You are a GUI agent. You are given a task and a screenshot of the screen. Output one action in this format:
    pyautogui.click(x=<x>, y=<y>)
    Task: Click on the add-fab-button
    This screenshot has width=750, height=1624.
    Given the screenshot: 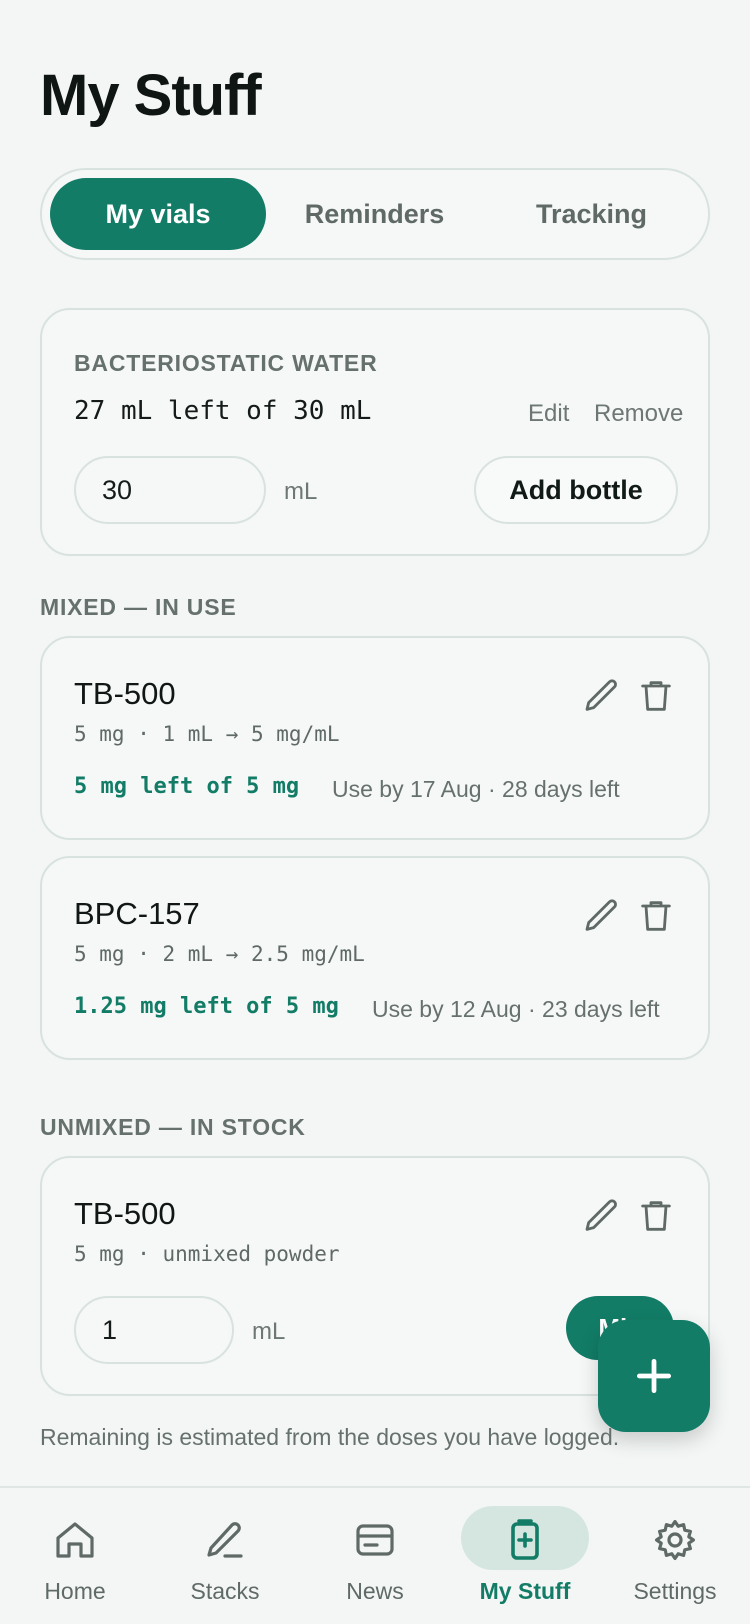 What is the action you would take?
    pyautogui.click(x=654, y=1376)
    